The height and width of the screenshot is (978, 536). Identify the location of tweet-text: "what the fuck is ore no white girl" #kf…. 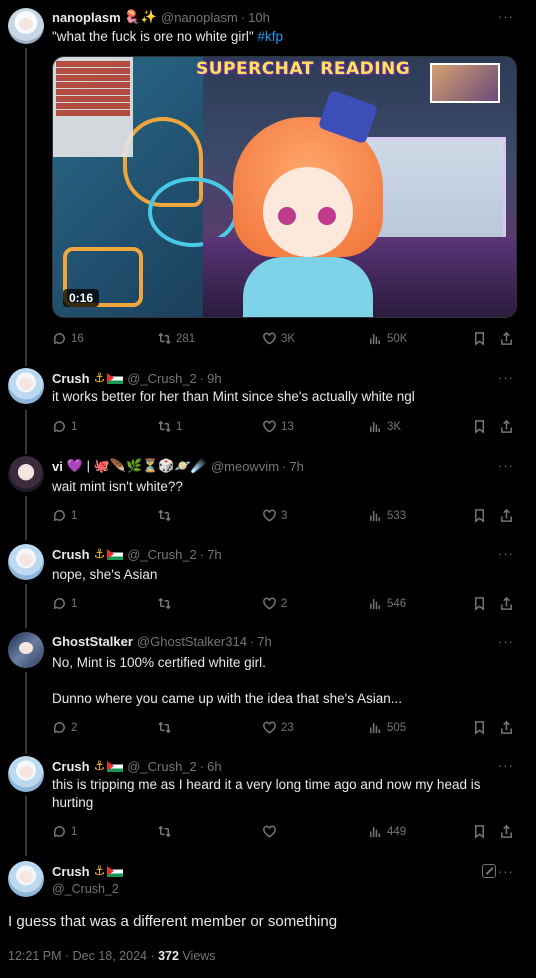
(287, 37).